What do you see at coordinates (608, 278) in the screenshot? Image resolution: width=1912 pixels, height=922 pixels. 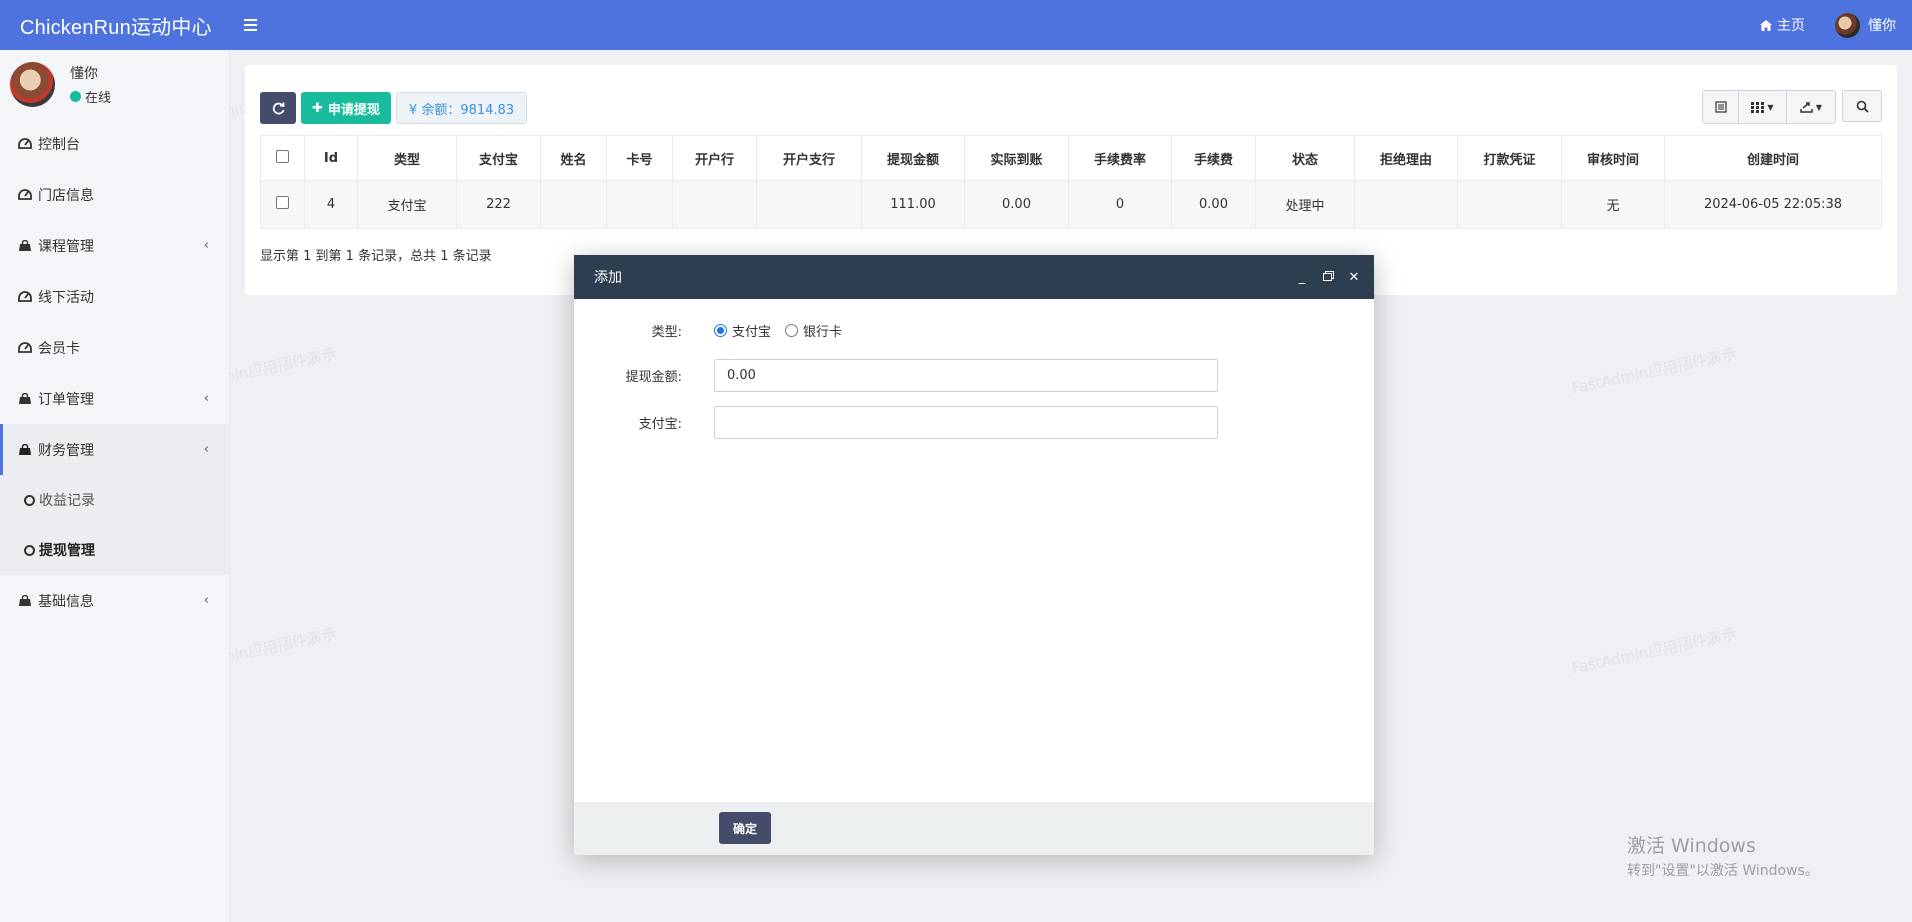 I see `dialog-title: 添加` at bounding box center [608, 278].